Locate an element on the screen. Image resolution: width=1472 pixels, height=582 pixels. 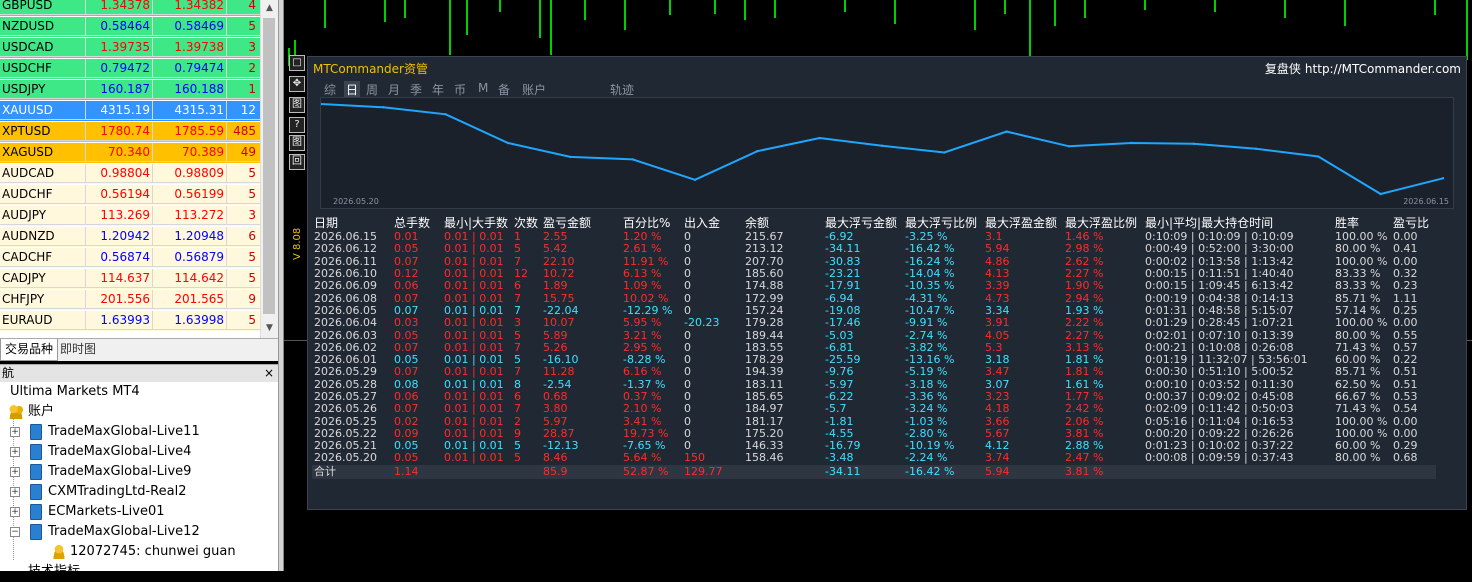
move-icon: ✥ is located at coordinates (297, 84).